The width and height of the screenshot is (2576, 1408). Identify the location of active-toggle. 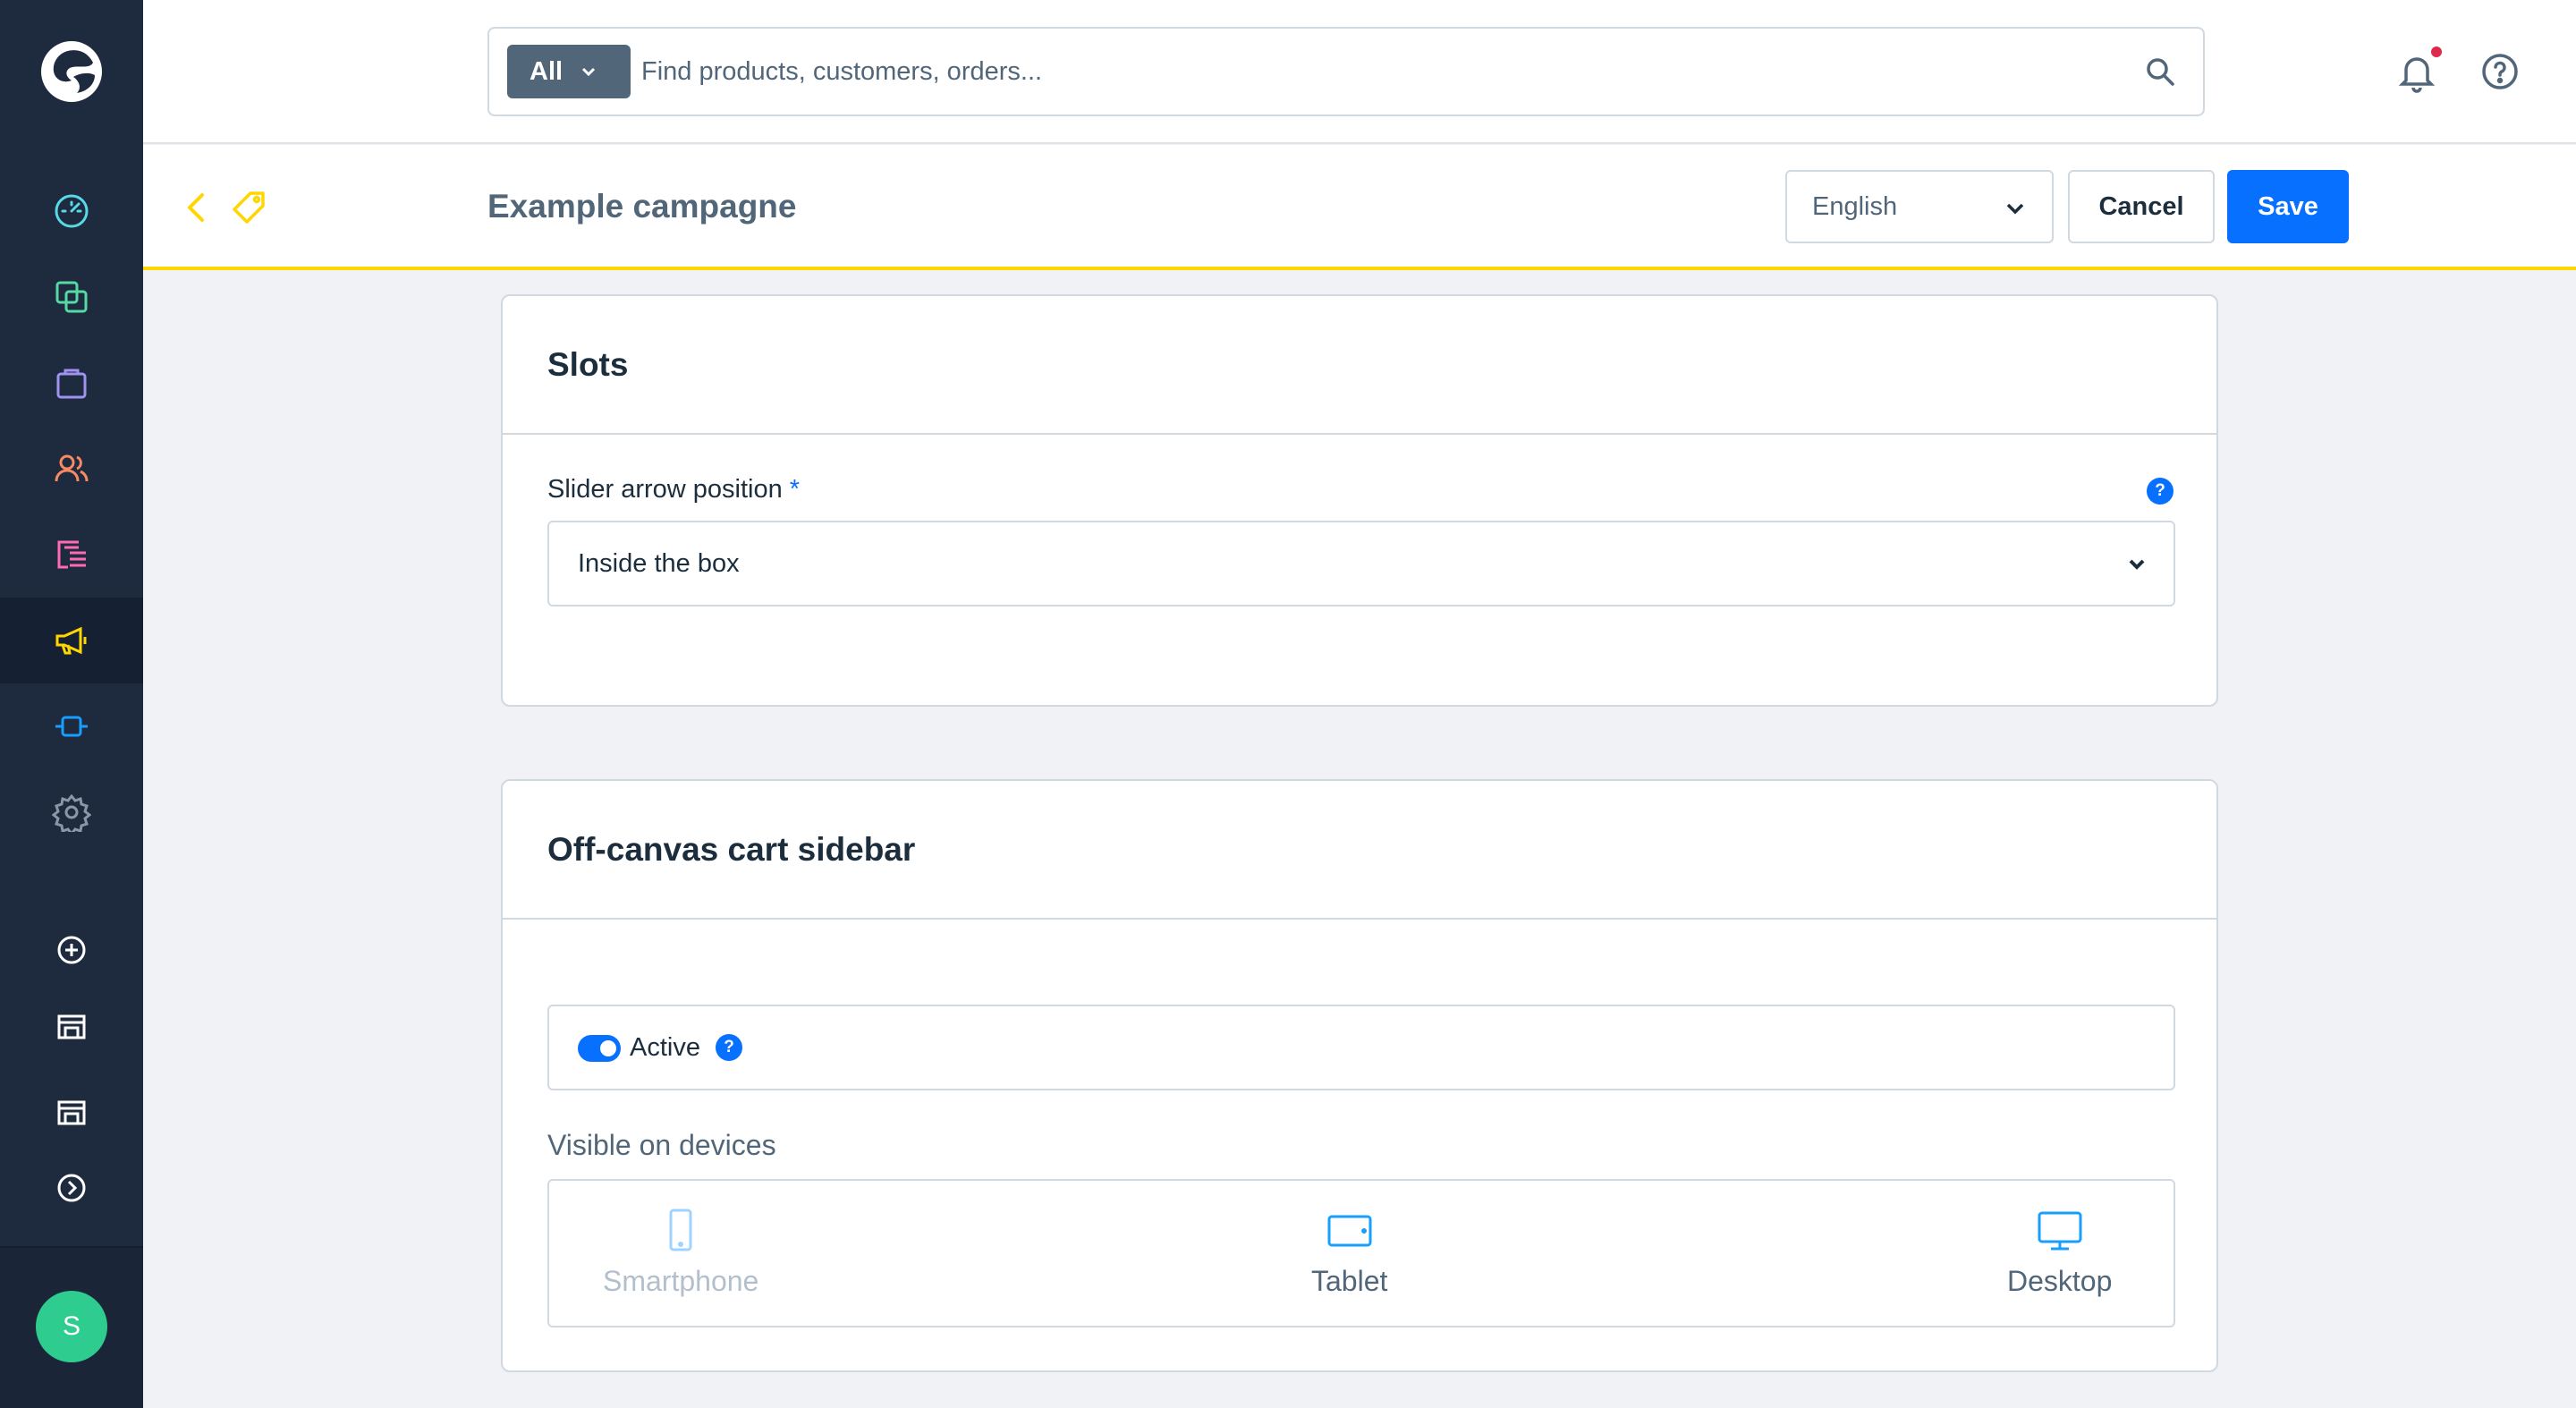
(599, 1048).